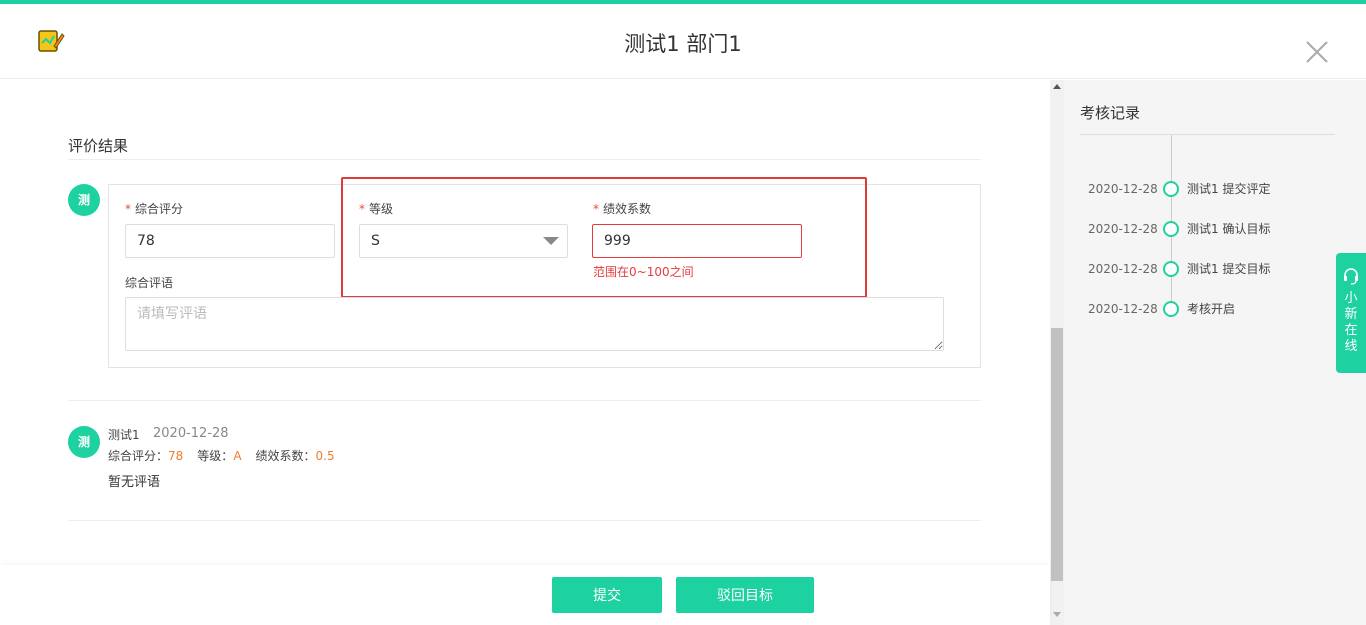  I want to click on timeline-item: 2020-12-28 测试1 确认目标, so click(1215, 229).